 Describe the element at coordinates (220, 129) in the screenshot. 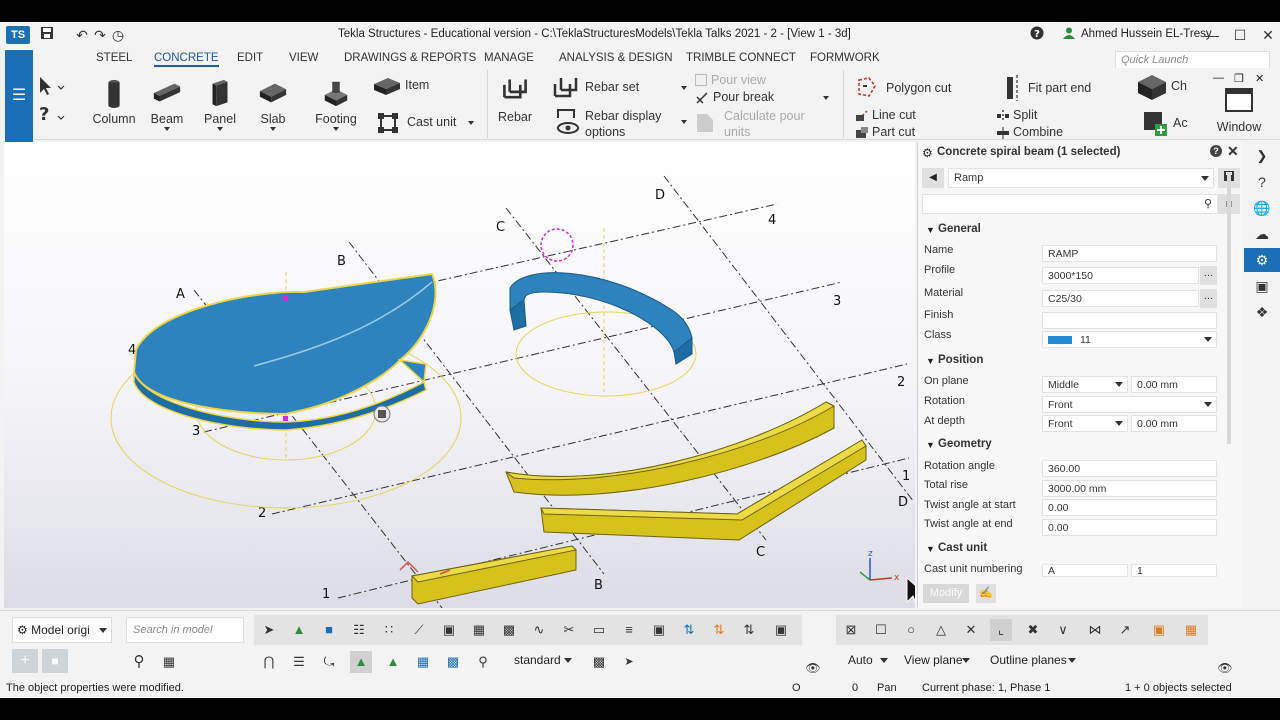

I see `panel-dropdown-icon` at that location.